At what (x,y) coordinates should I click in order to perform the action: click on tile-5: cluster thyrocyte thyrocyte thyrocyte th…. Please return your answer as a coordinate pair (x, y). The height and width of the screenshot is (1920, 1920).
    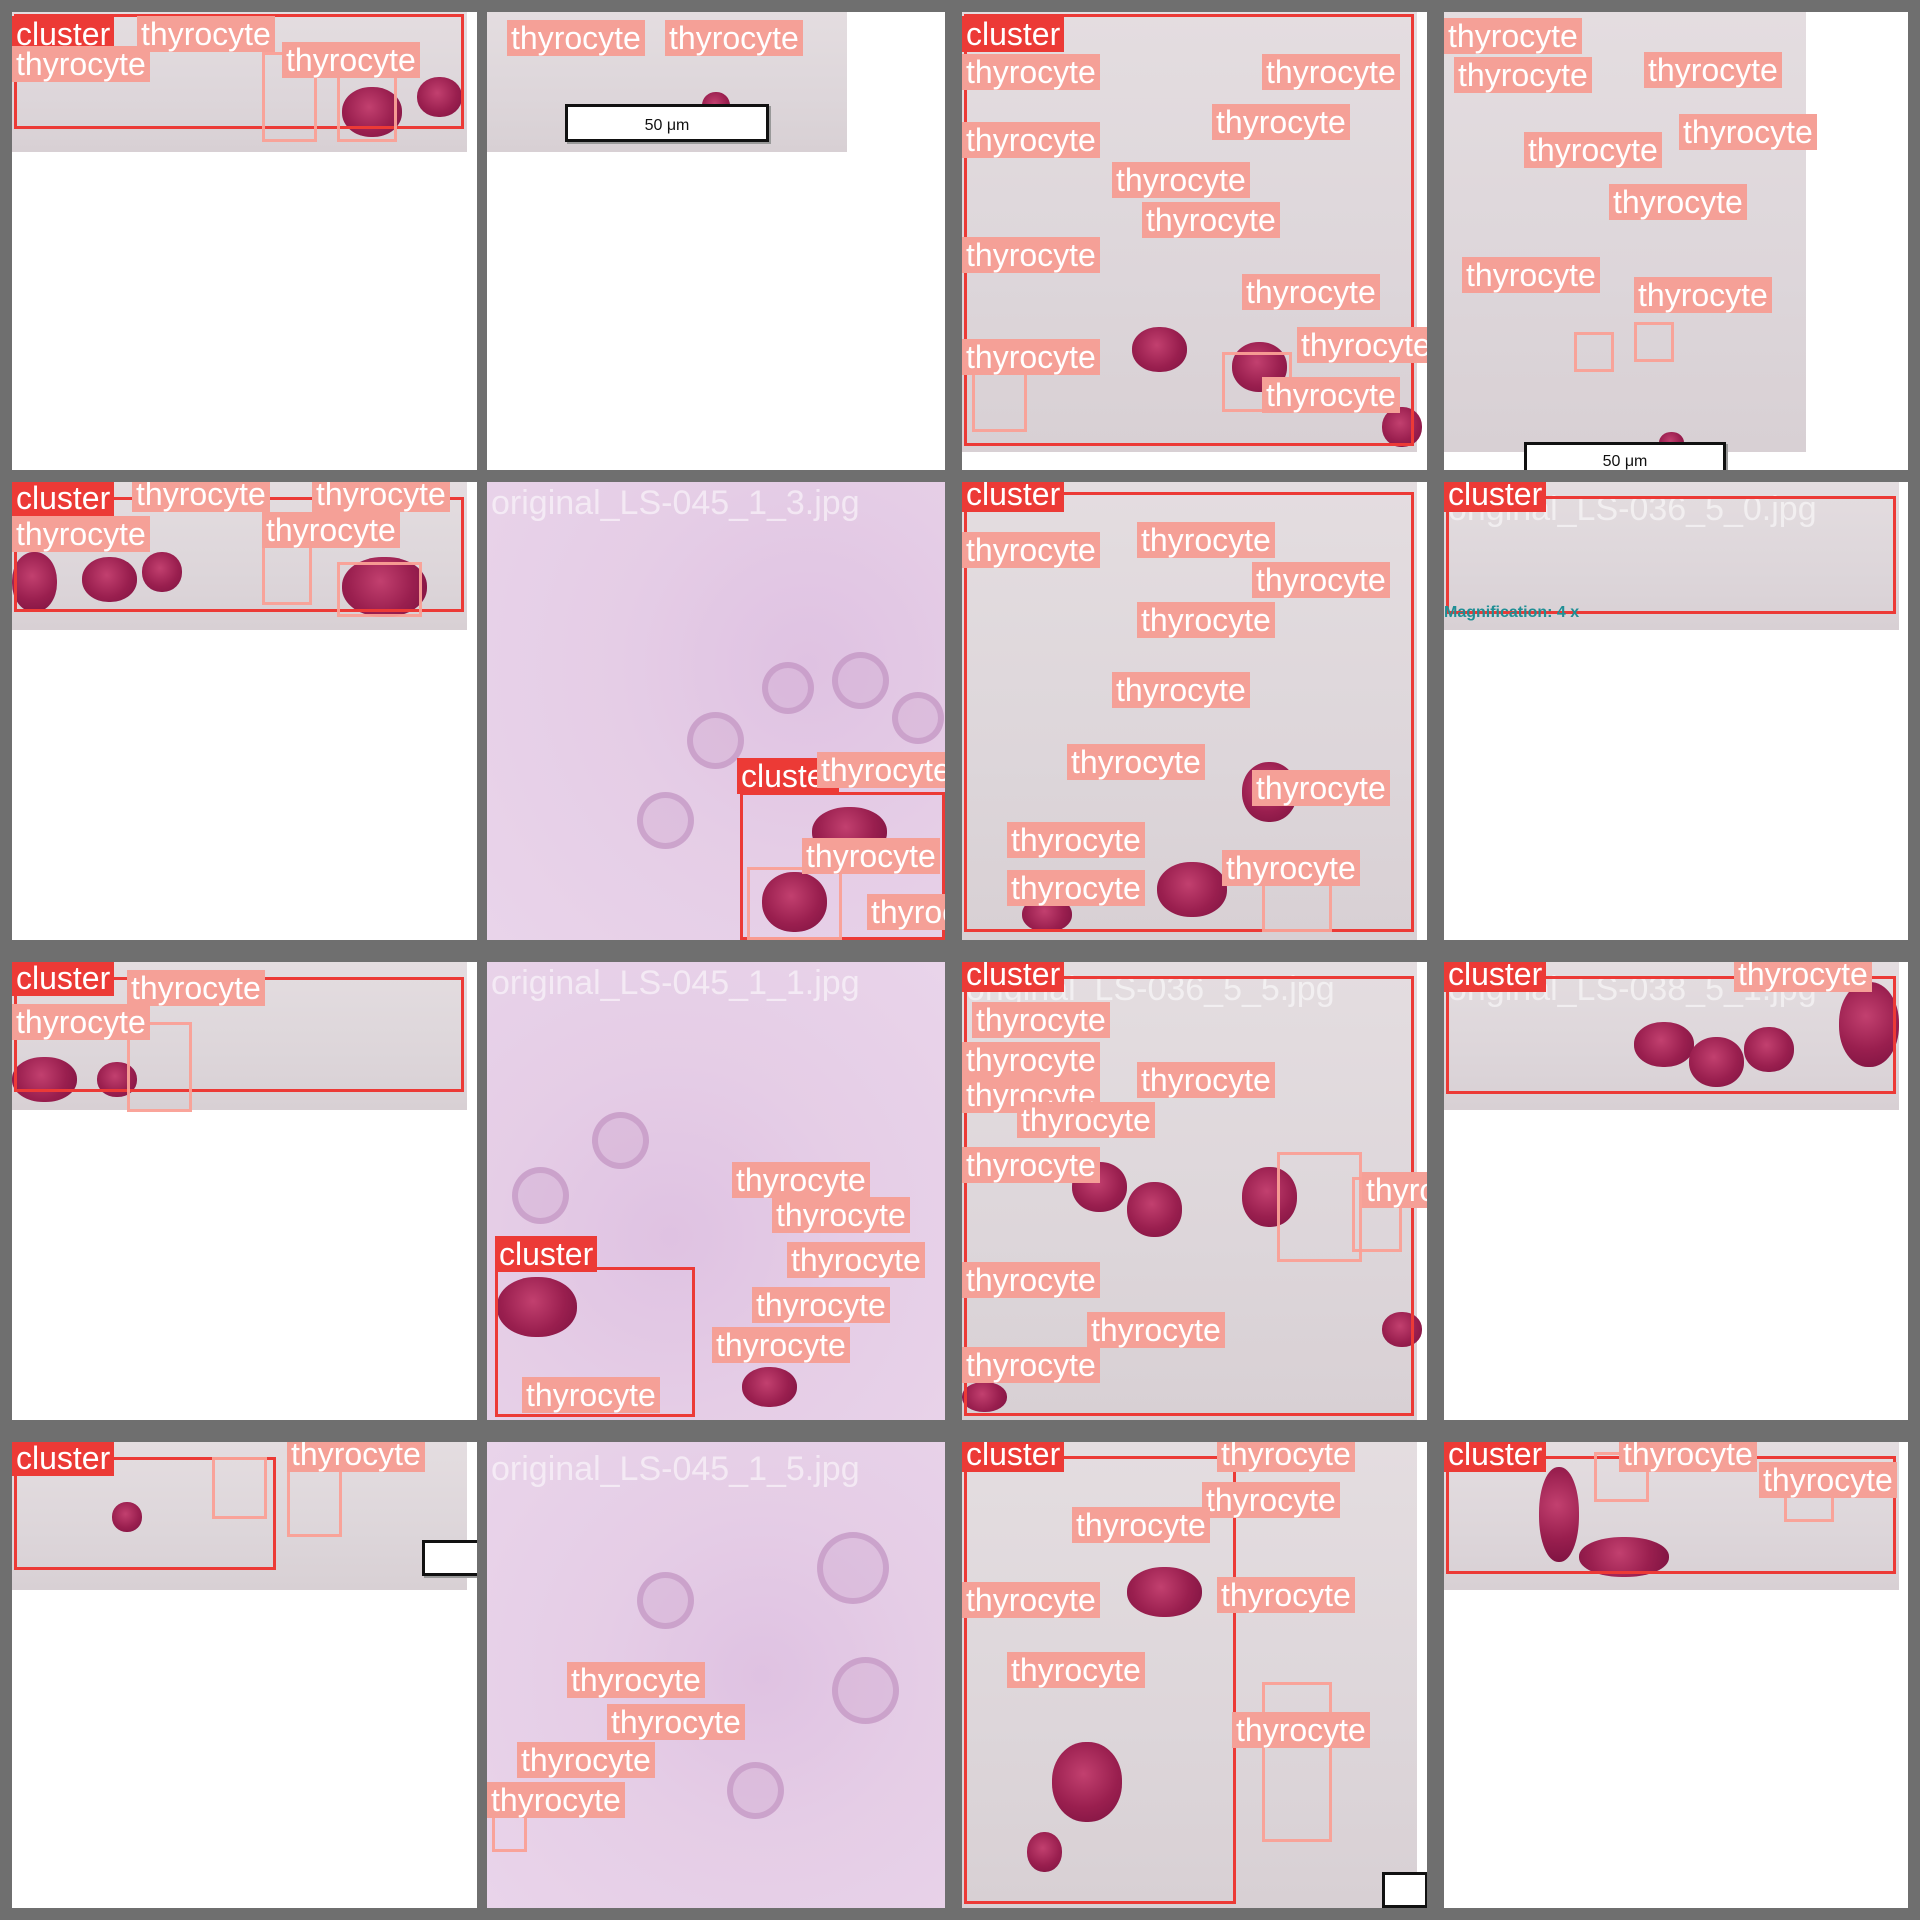
    Looking at the image, I should click on (244, 711).